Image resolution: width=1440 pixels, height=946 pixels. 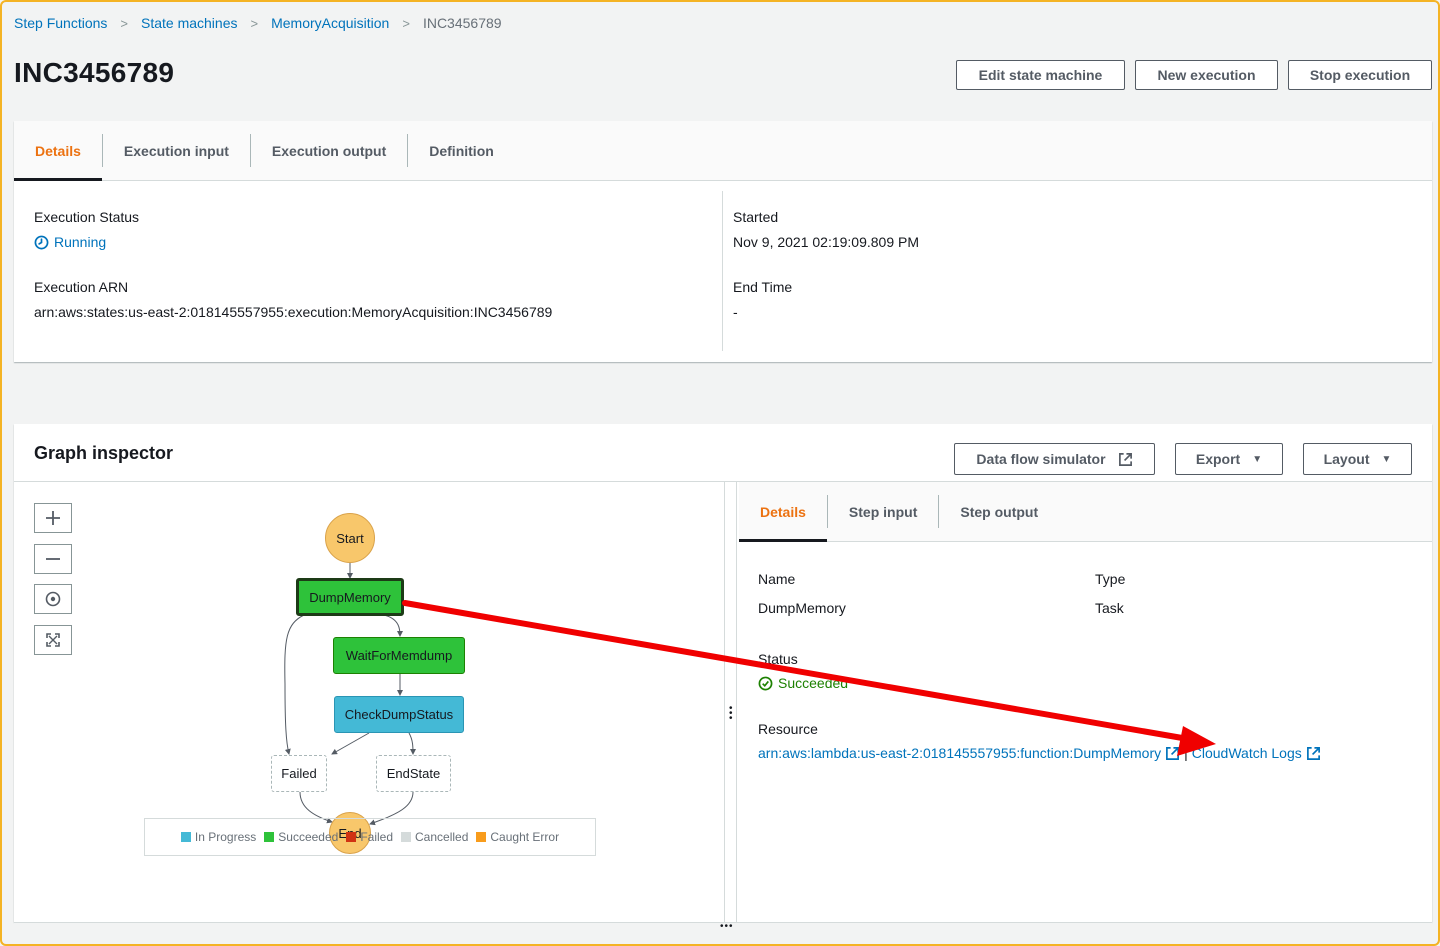 What do you see at coordinates (763, 287) in the screenshot?
I see `end-time-label: End Time` at bounding box center [763, 287].